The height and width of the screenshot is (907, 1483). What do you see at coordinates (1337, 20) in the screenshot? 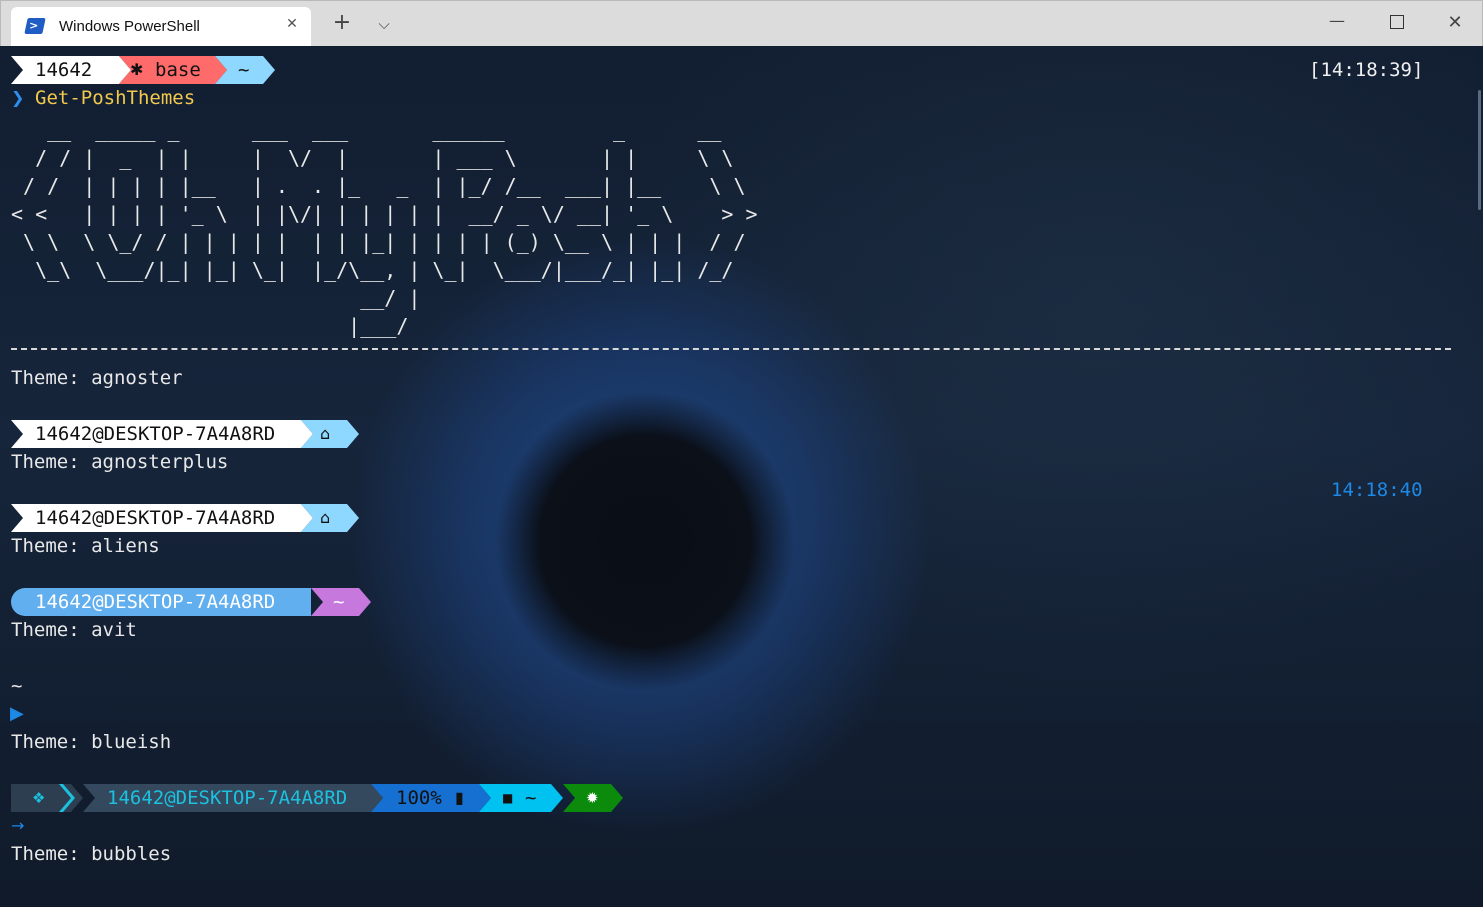
I see `minimize-button: —` at bounding box center [1337, 20].